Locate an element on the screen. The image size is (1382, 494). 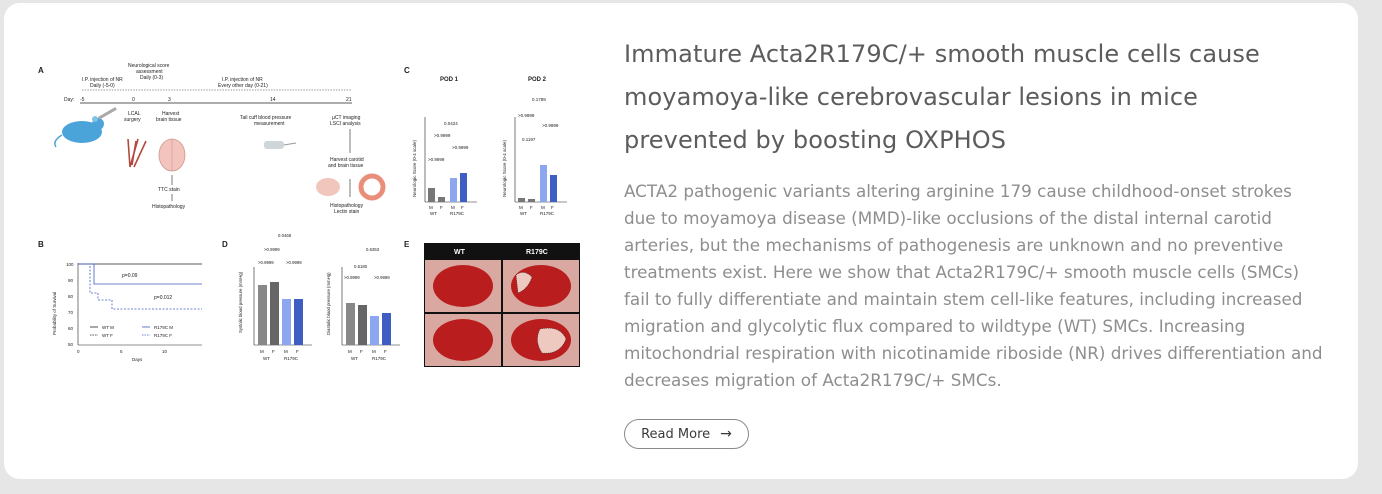
panel-b-ylabel: Probability of Survival is located at coordinates (54, 313).